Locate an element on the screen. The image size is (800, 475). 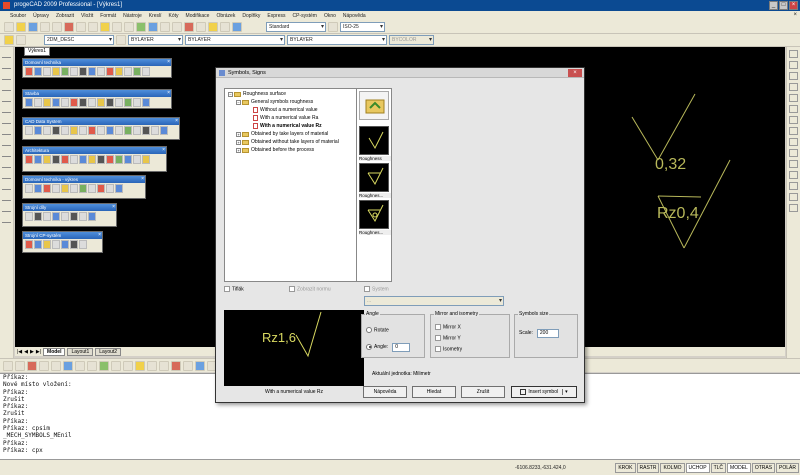
osnap-center-icon is located at coordinates (32, 365).